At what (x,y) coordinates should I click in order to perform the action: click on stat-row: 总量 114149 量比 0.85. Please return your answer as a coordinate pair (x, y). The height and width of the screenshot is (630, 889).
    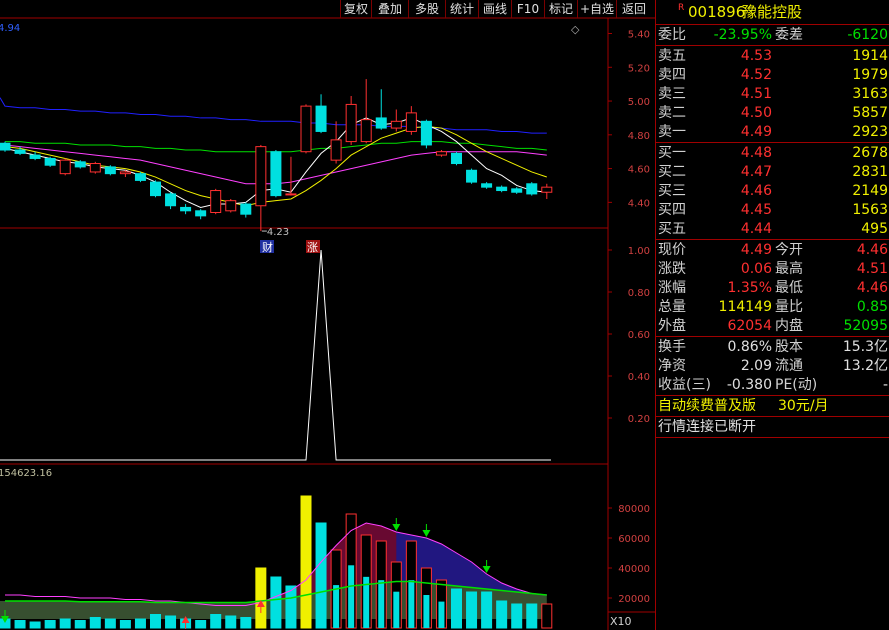
    Looking at the image, I should click on (772, 307).